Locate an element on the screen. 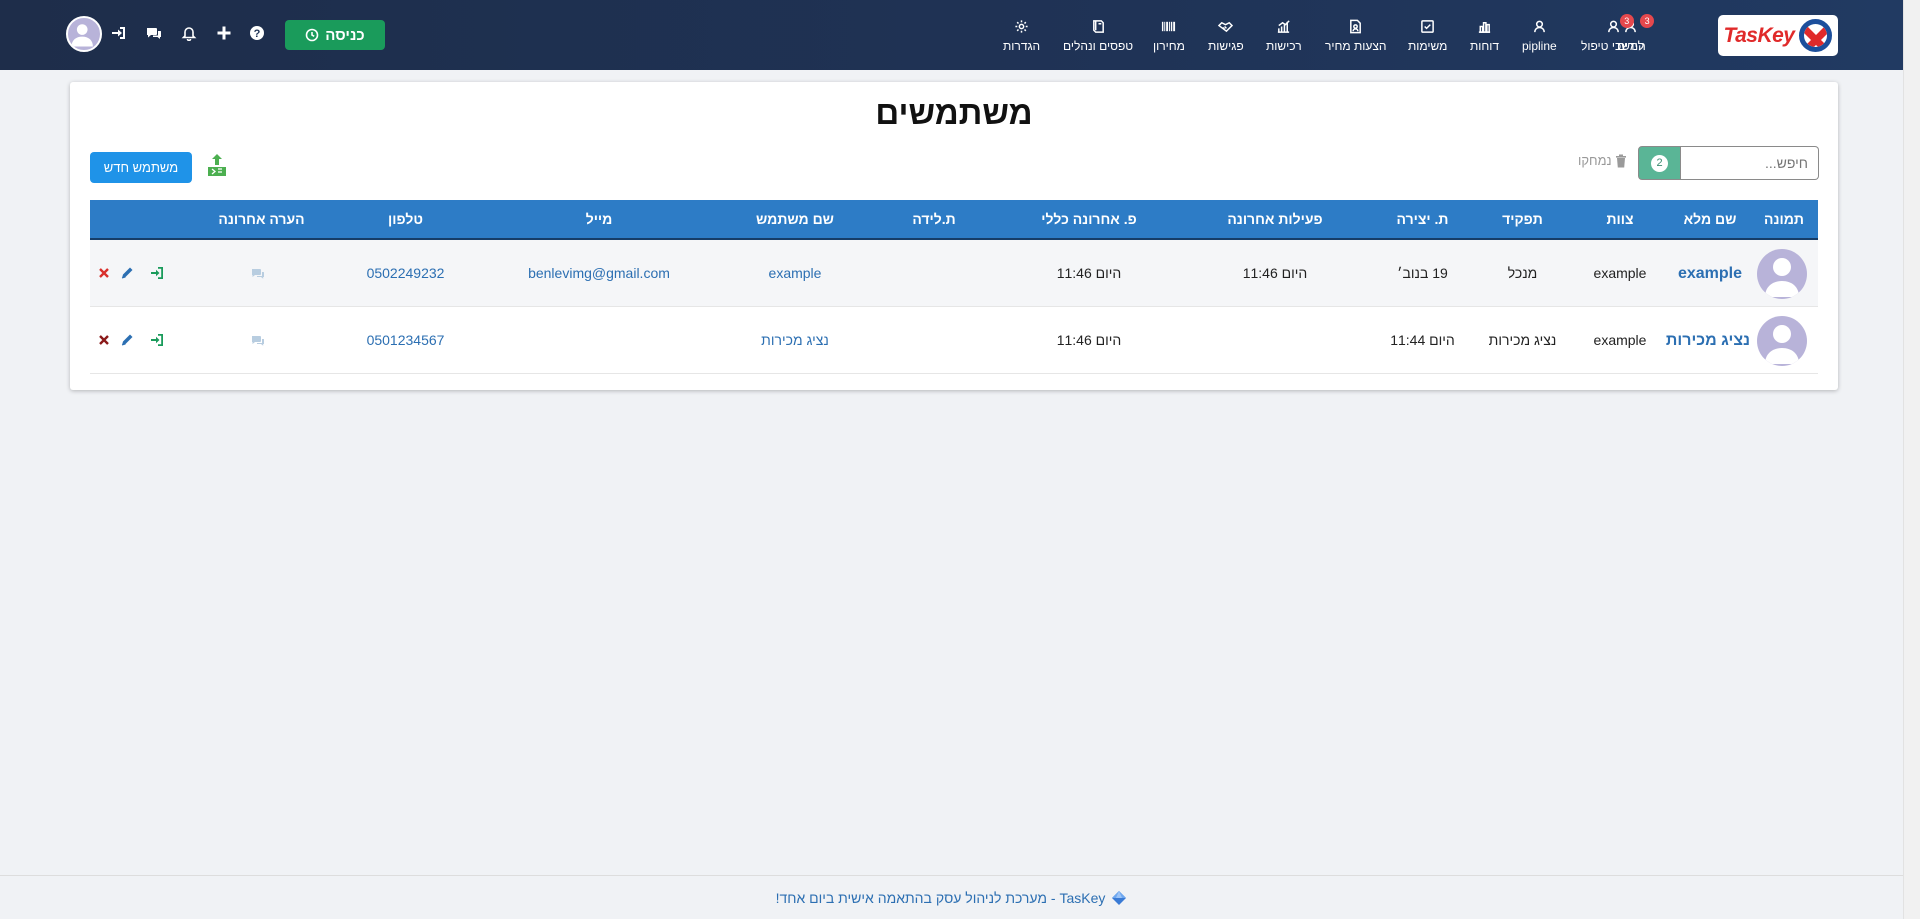  nav-label: pipline is located at coordinates (1539, 46).